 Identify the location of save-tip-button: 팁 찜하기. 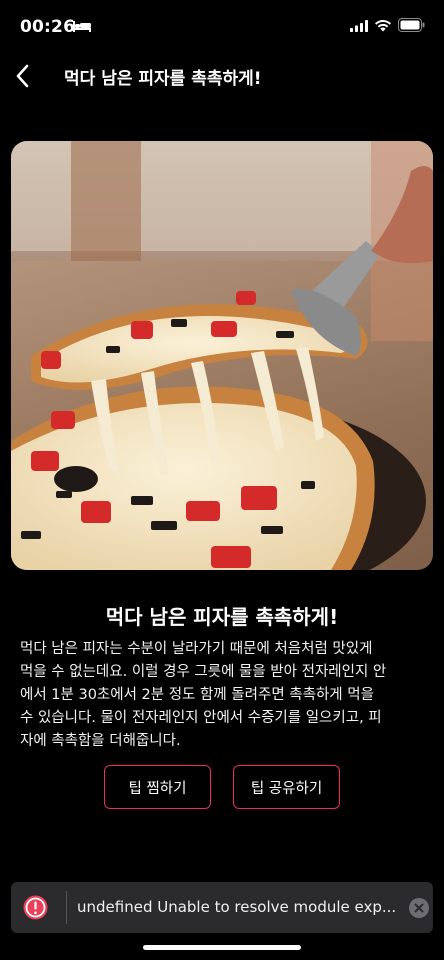
(157, 787).